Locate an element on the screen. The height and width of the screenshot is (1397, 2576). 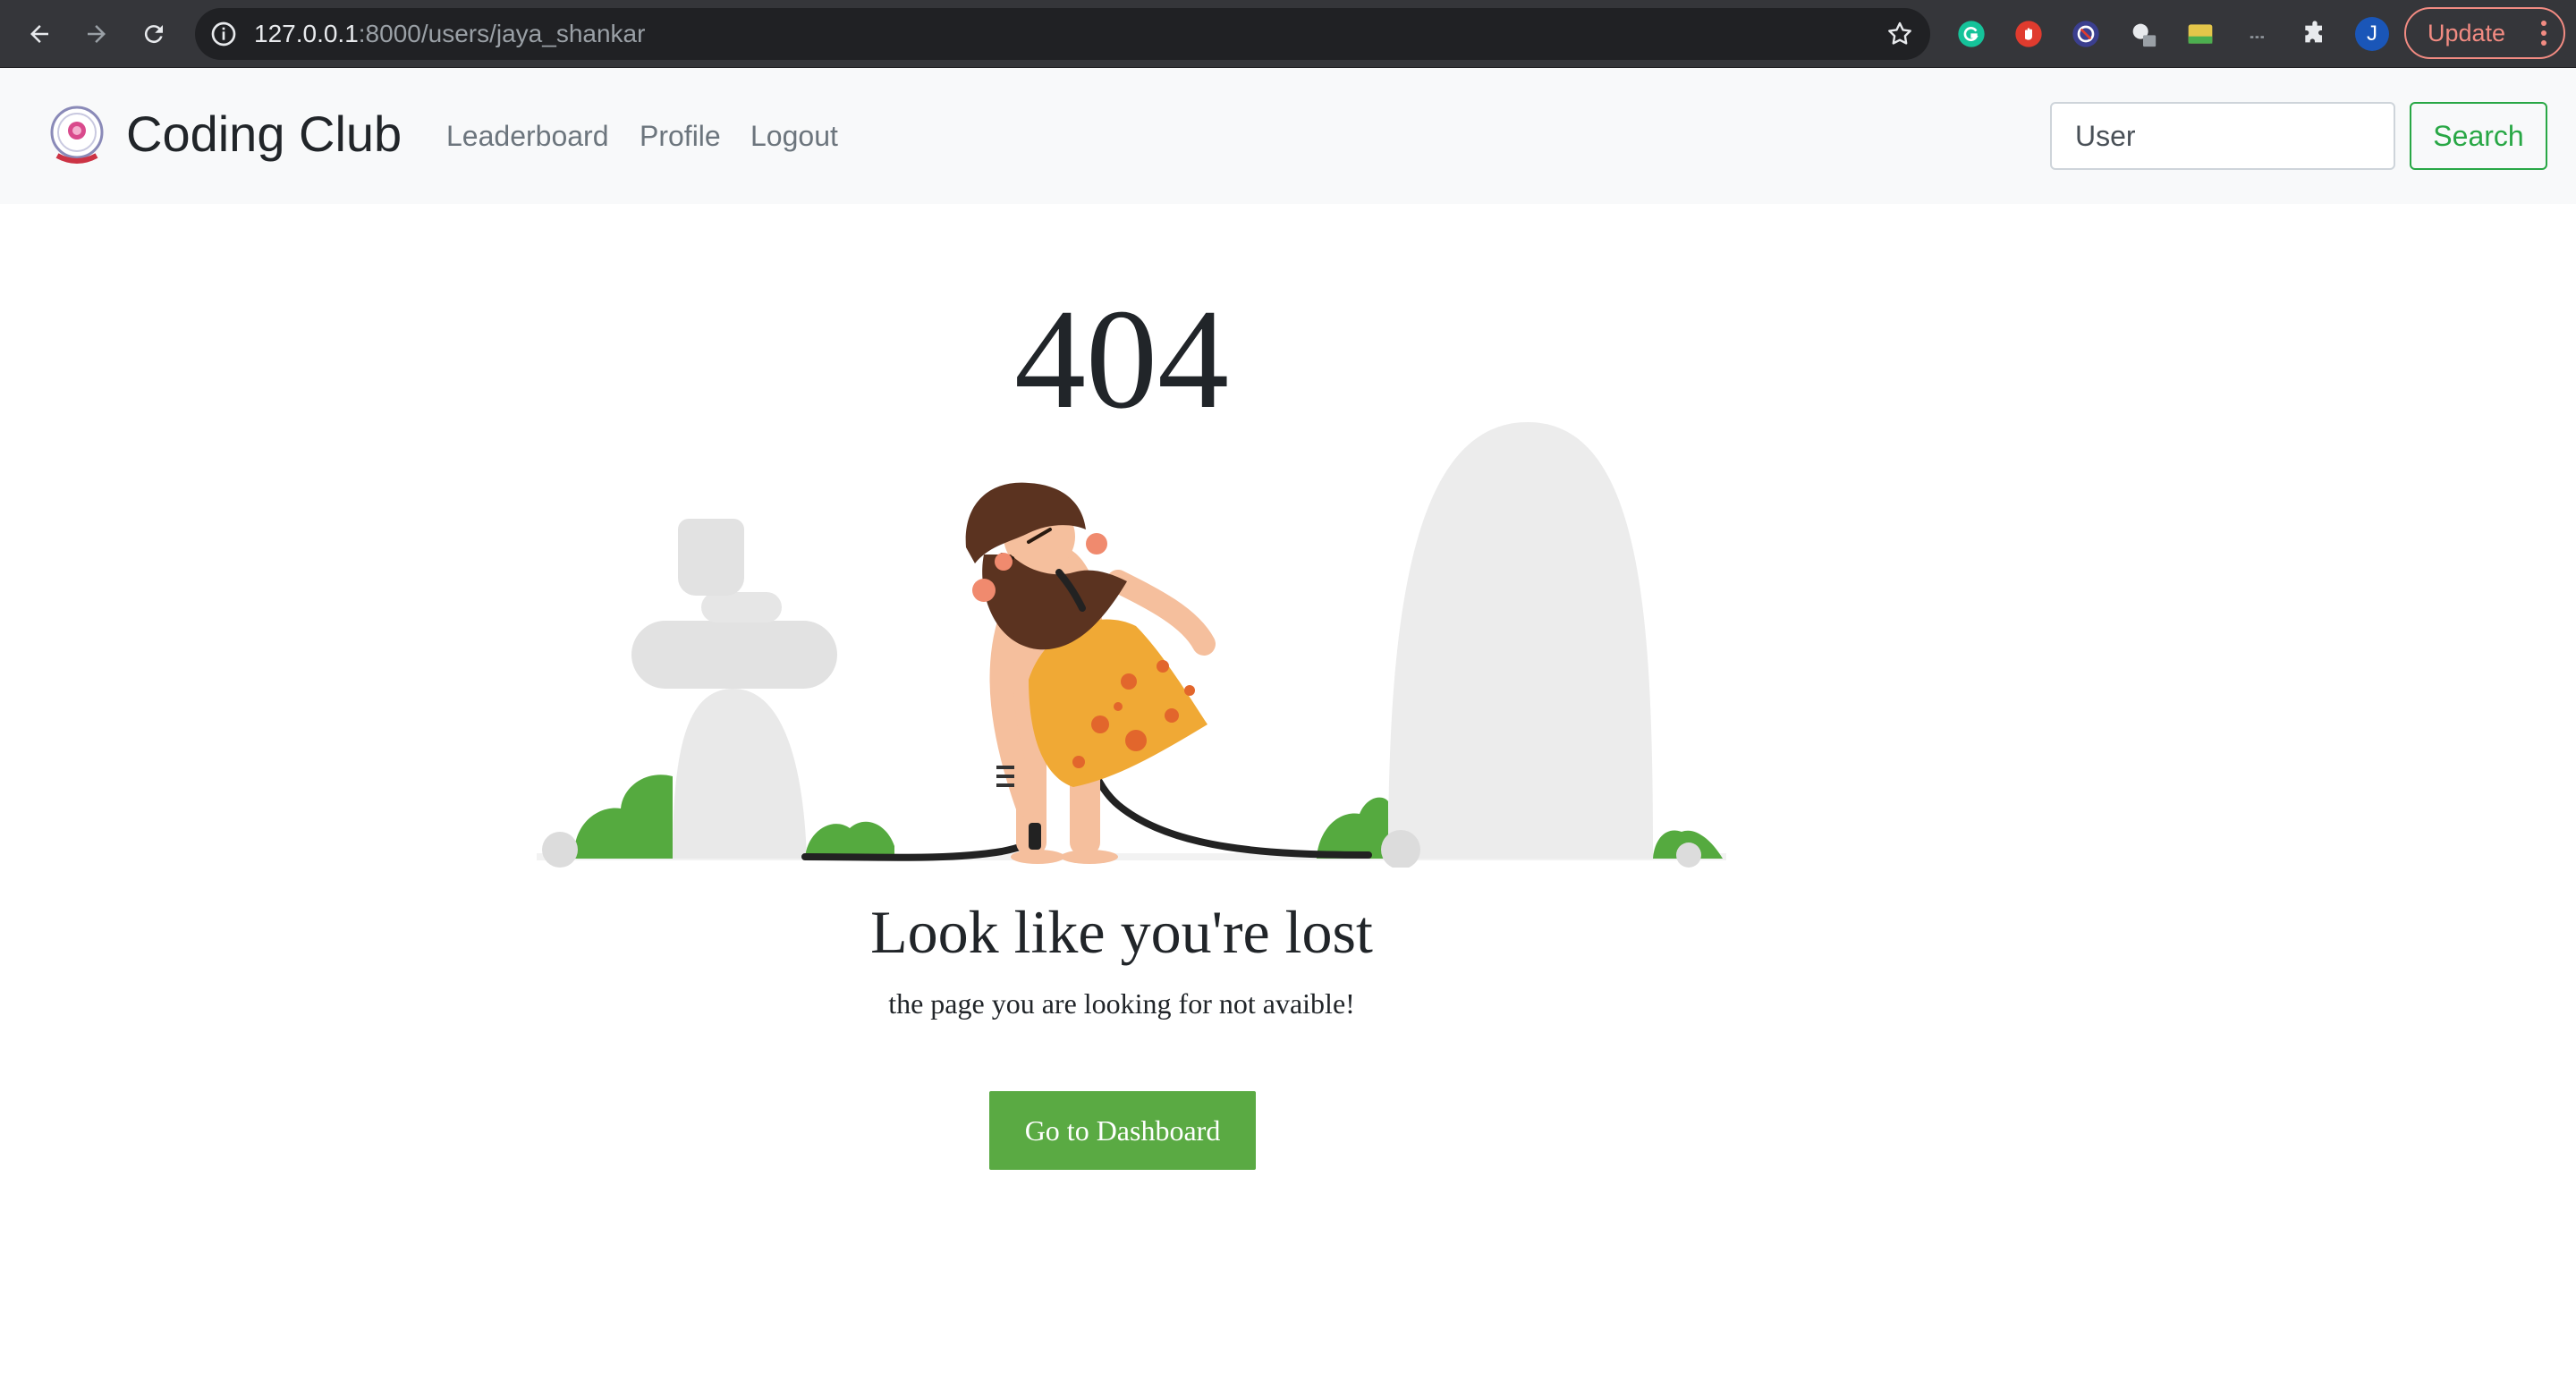
extension-image-icon is located at coordinates (2200, 34).